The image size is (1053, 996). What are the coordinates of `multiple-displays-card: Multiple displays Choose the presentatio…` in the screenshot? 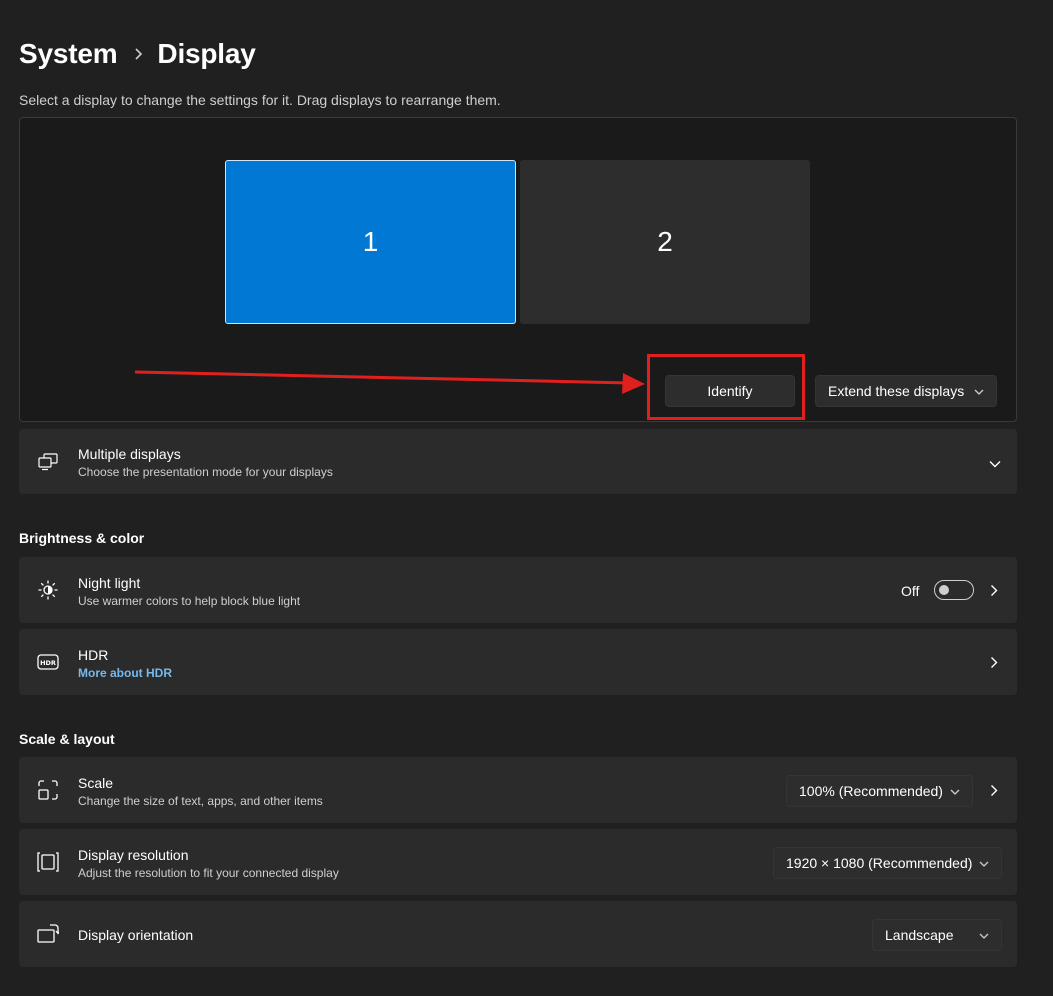 It's located at (518, 461).